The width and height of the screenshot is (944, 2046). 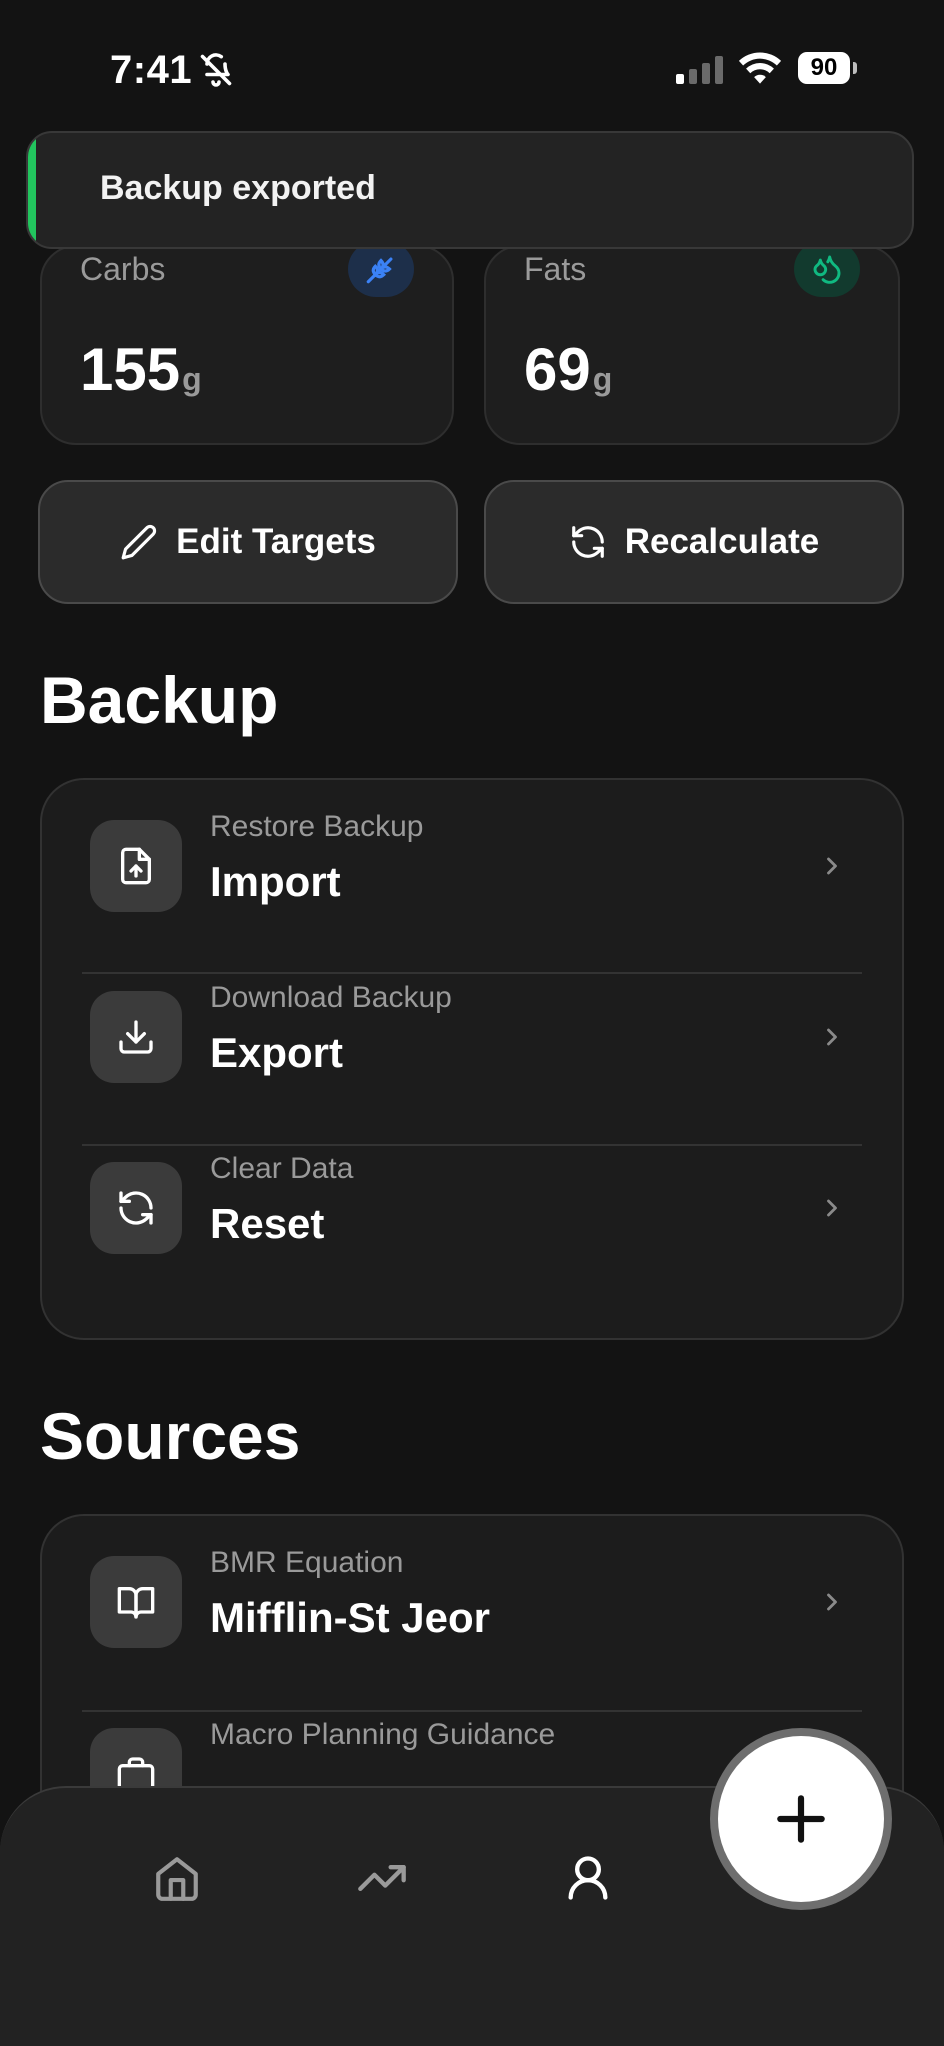 What do you see at coordinates (247, 343) in the screenshot?
I see `carbs-card: Carbs 155g` at bounding box center [247, 343].